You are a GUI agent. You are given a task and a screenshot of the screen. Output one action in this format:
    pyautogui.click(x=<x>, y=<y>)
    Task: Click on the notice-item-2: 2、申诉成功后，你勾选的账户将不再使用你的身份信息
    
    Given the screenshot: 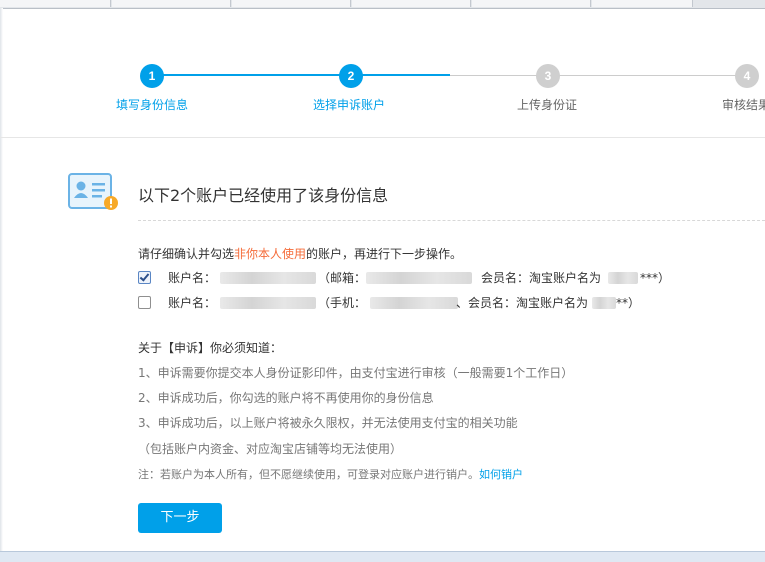 What is the action you would take?
    pyautogui.click(x=286, y=398)
    